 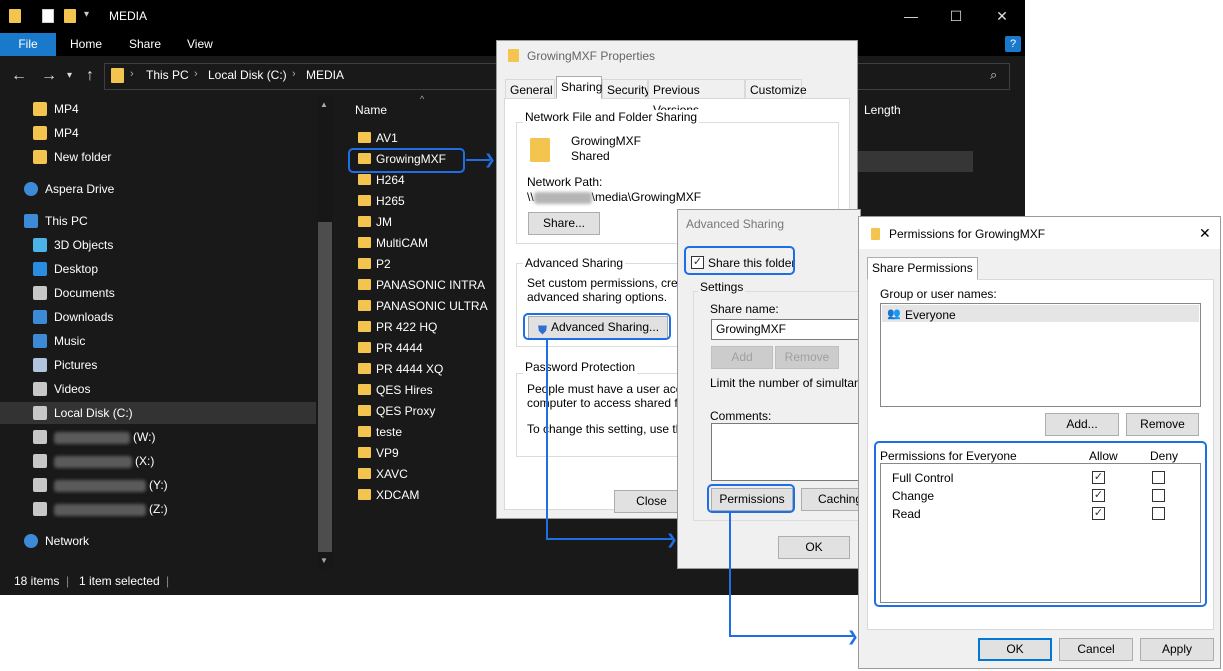 I want to click on tab-previous-versions: Previous Versions, so click(x=696, y=98).